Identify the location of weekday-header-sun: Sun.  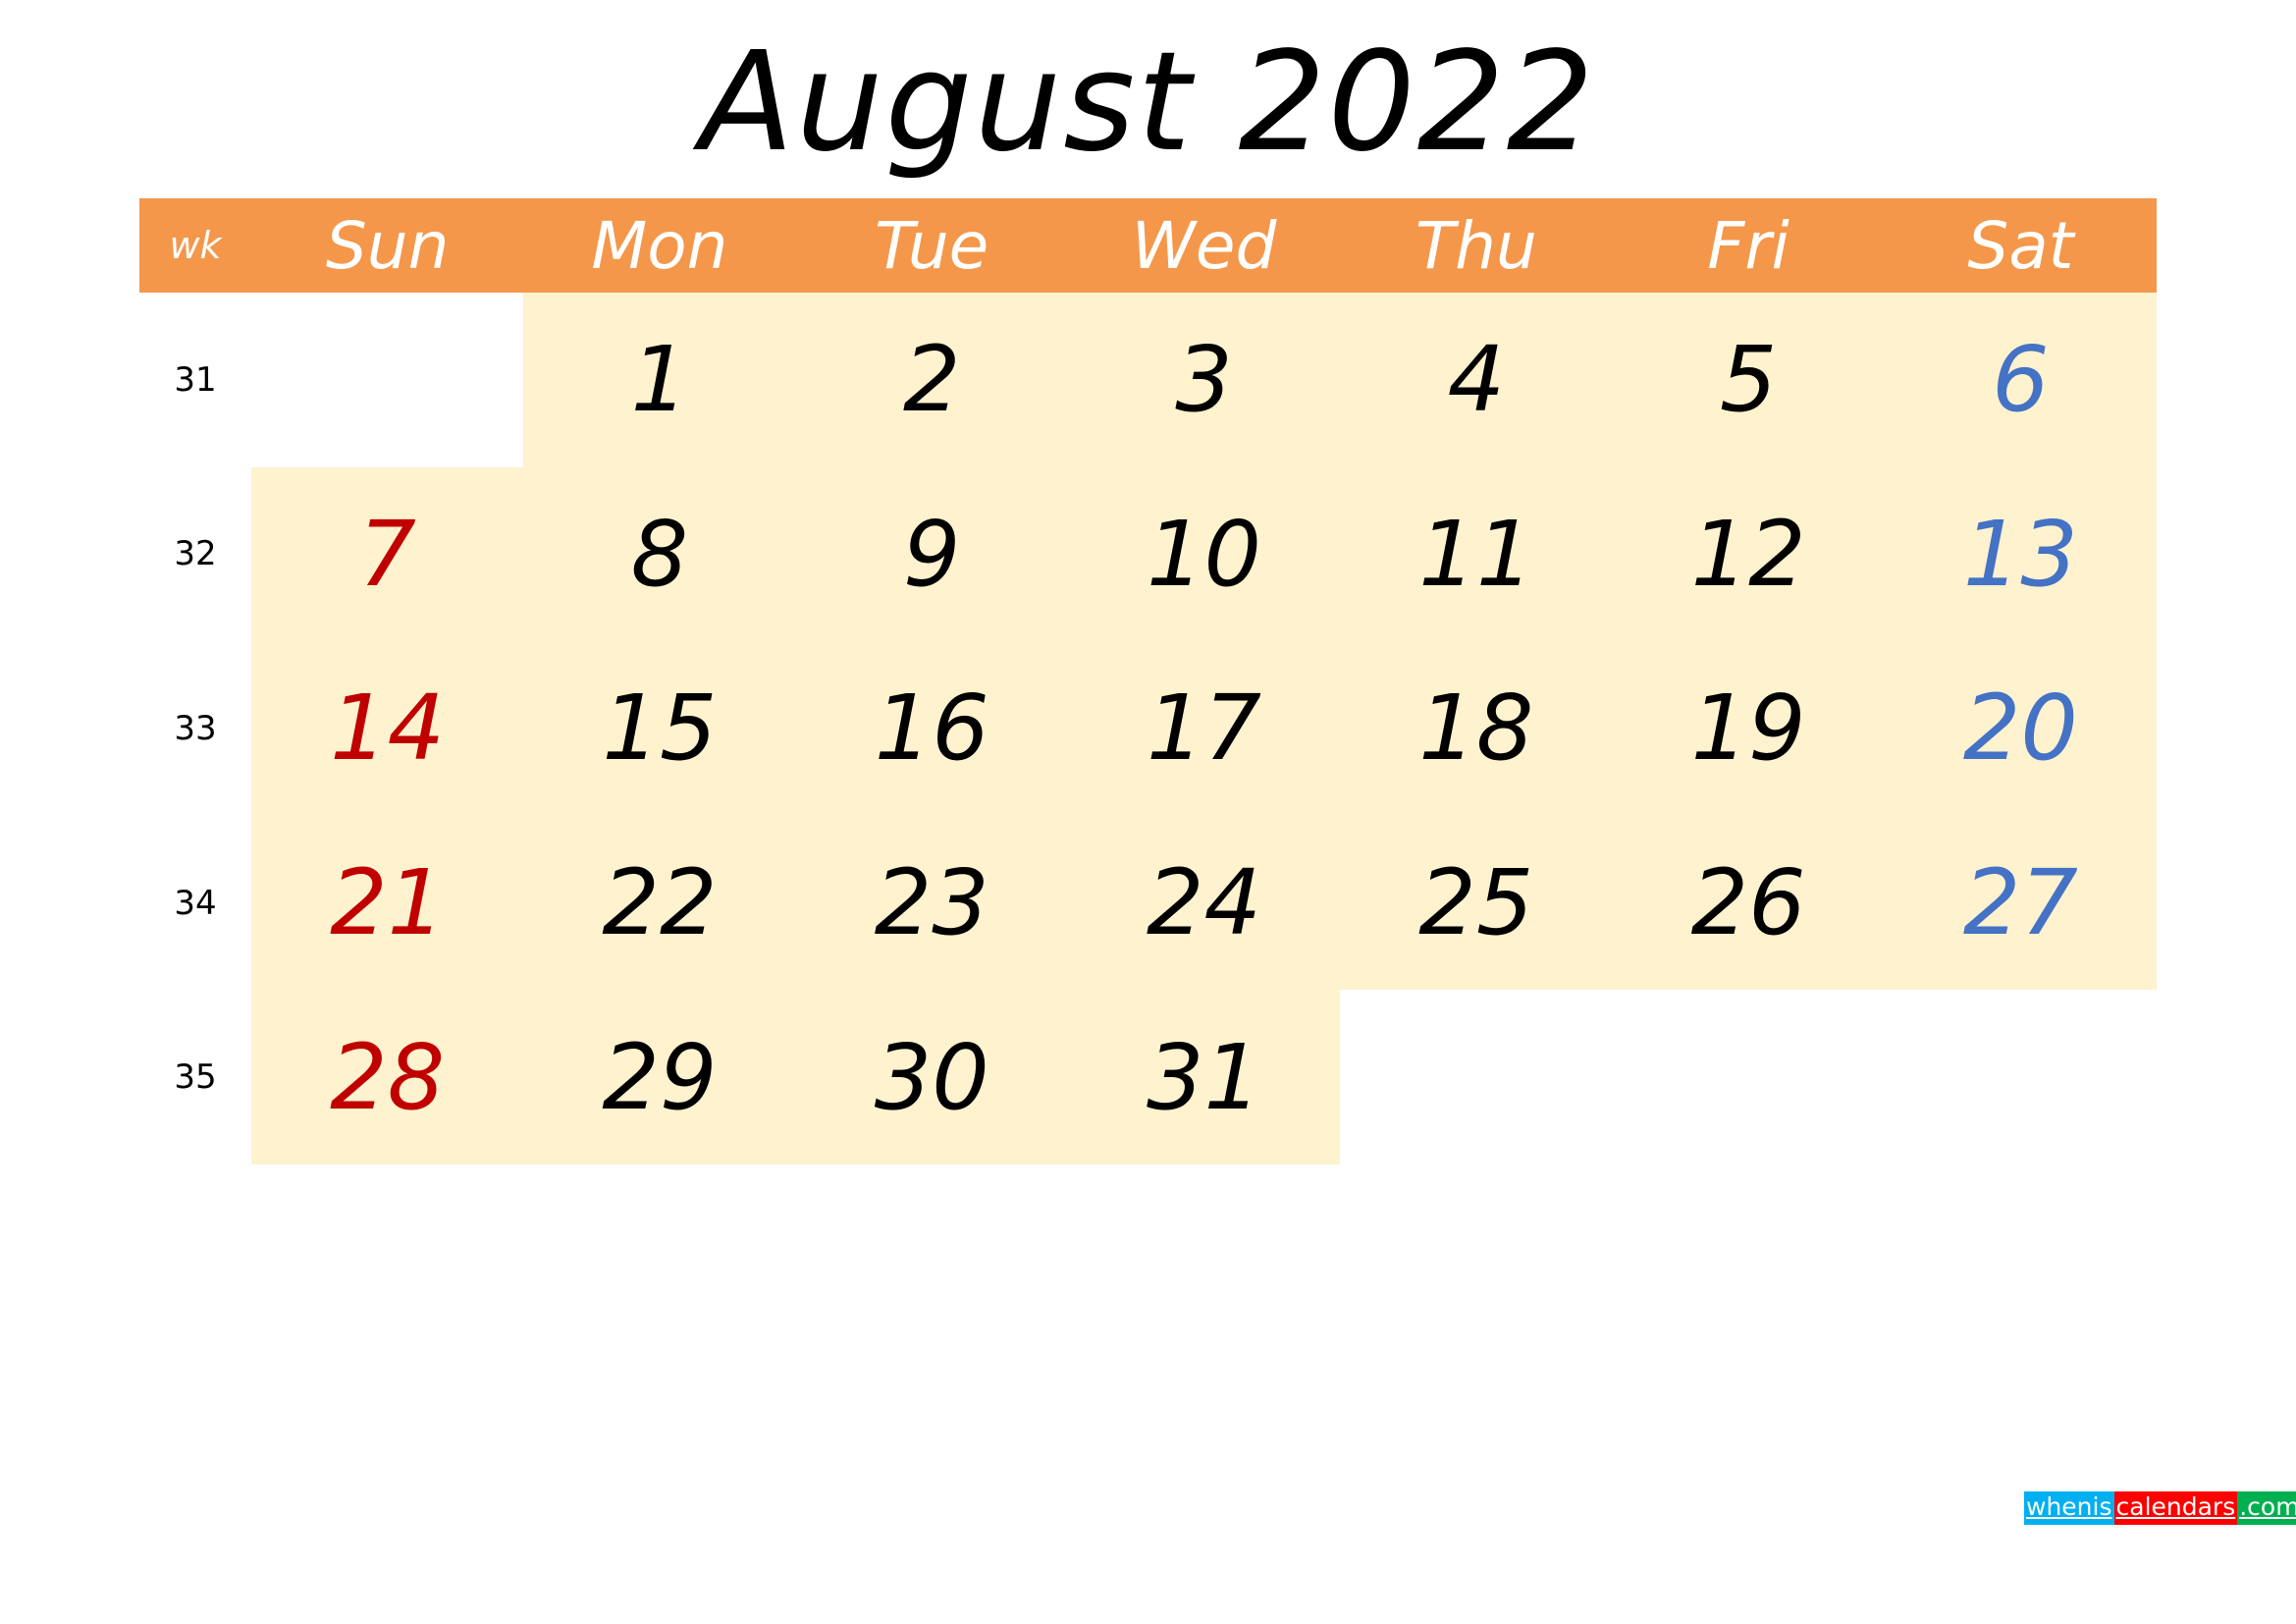
(387, 245).